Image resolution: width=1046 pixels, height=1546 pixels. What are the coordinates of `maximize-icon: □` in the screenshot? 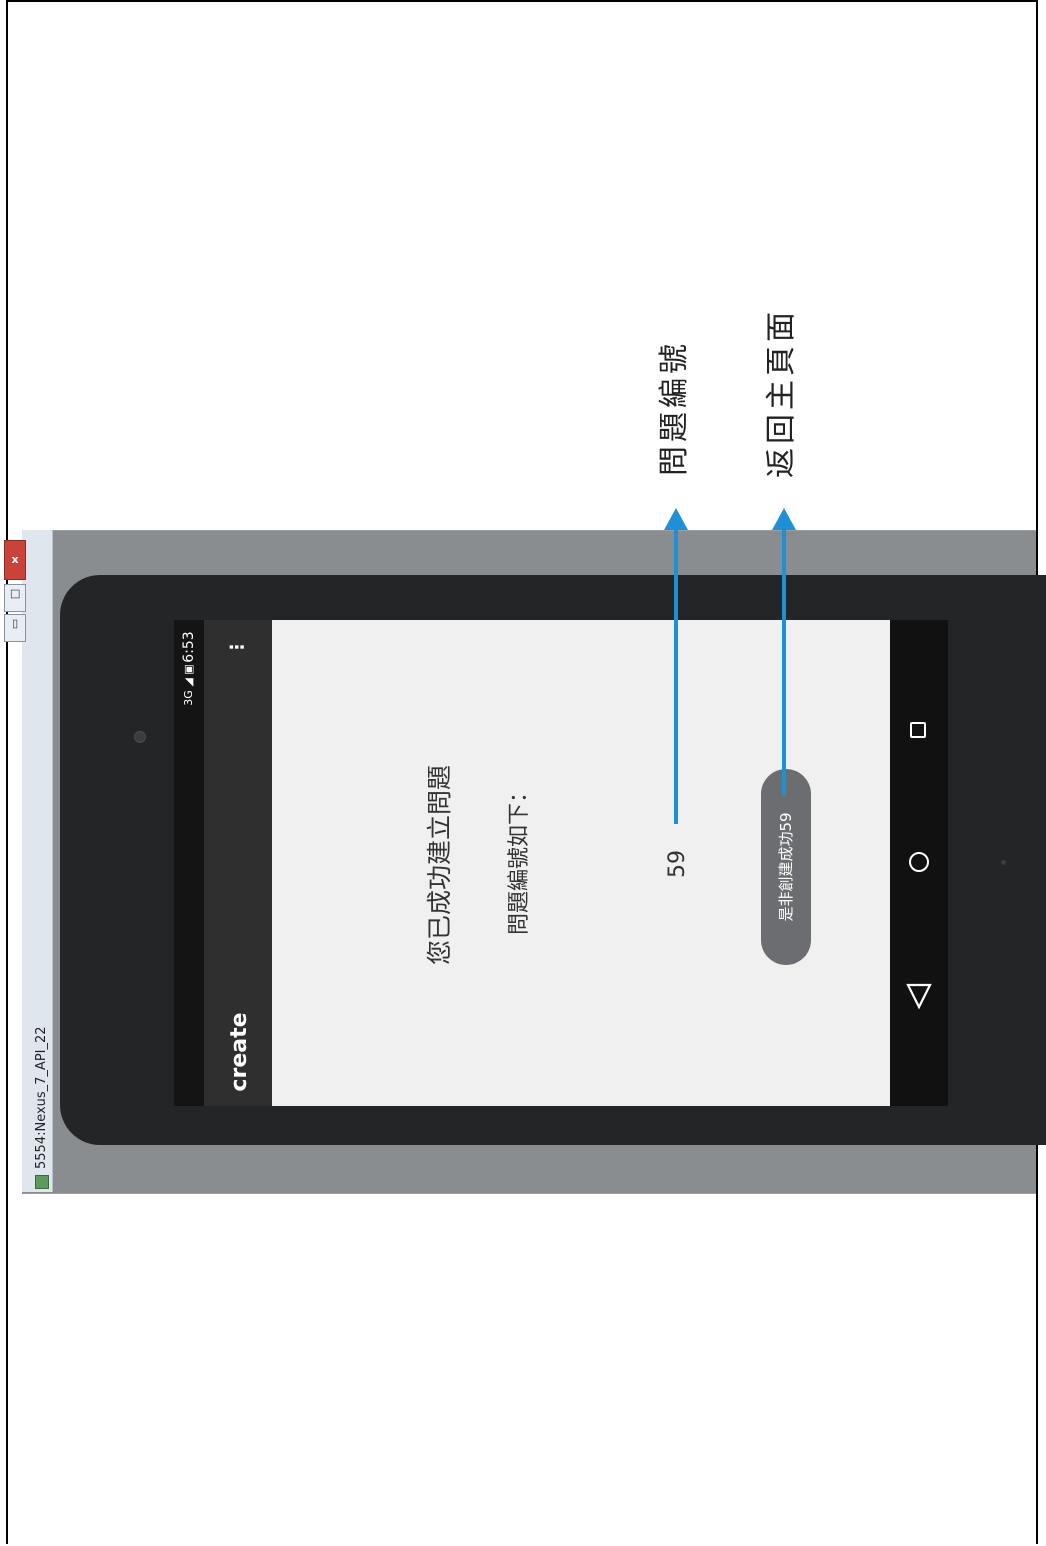 It's located at (14, 594).